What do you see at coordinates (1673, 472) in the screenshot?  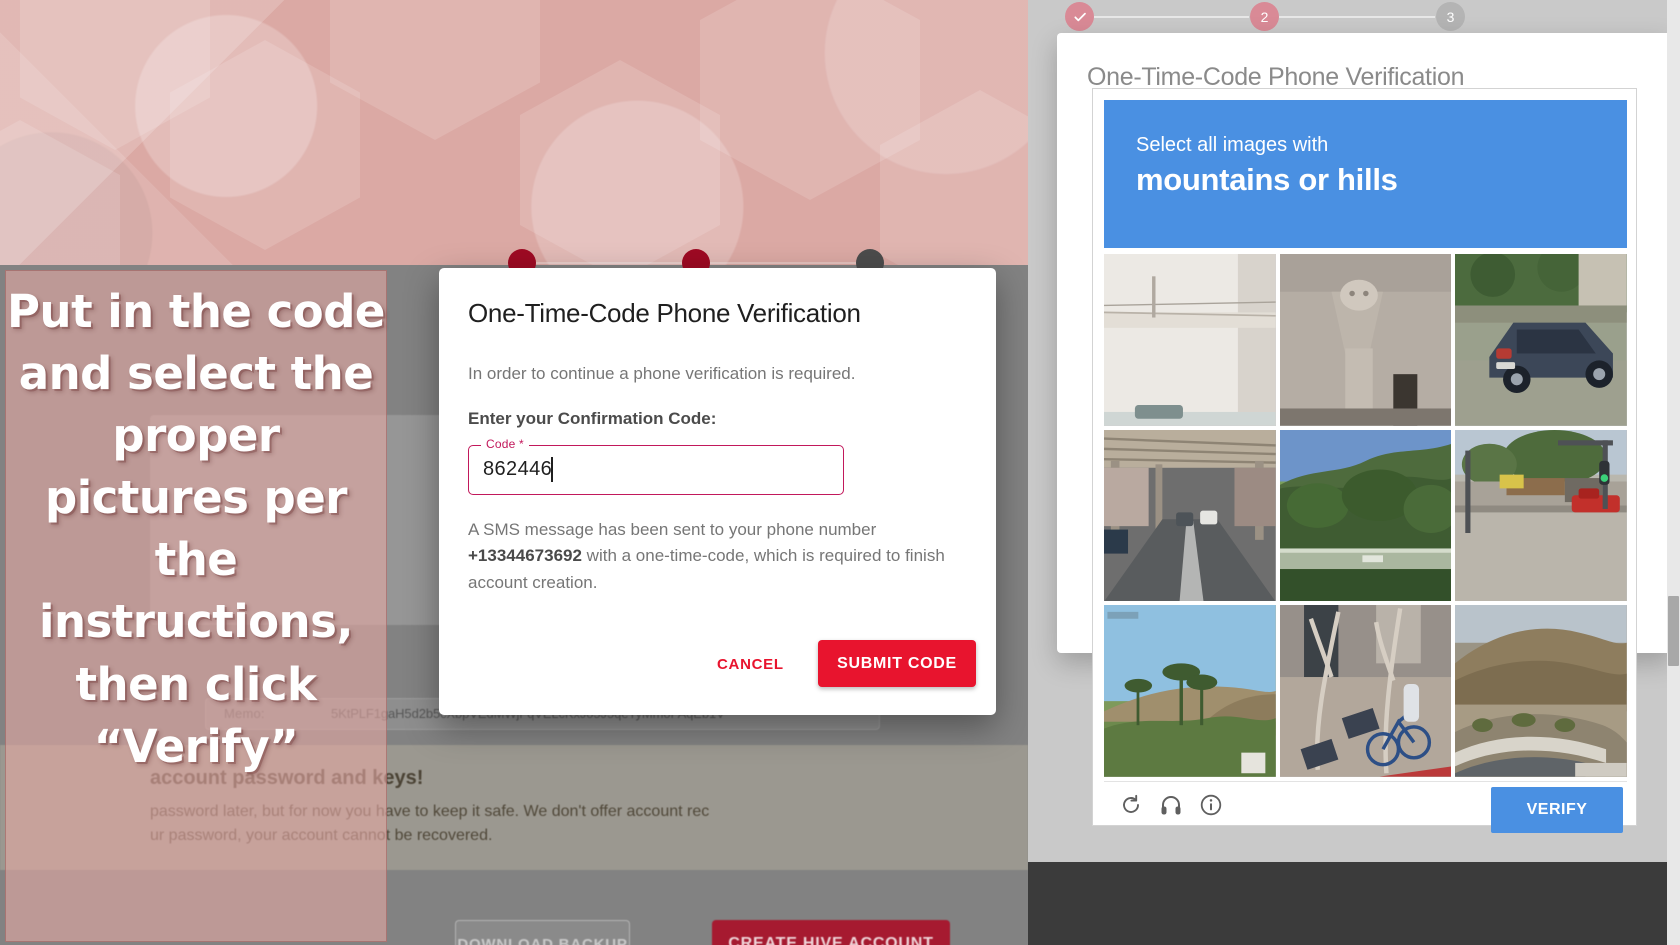 I see `page-scrollbar-track` at bounding box center [1673, 472].